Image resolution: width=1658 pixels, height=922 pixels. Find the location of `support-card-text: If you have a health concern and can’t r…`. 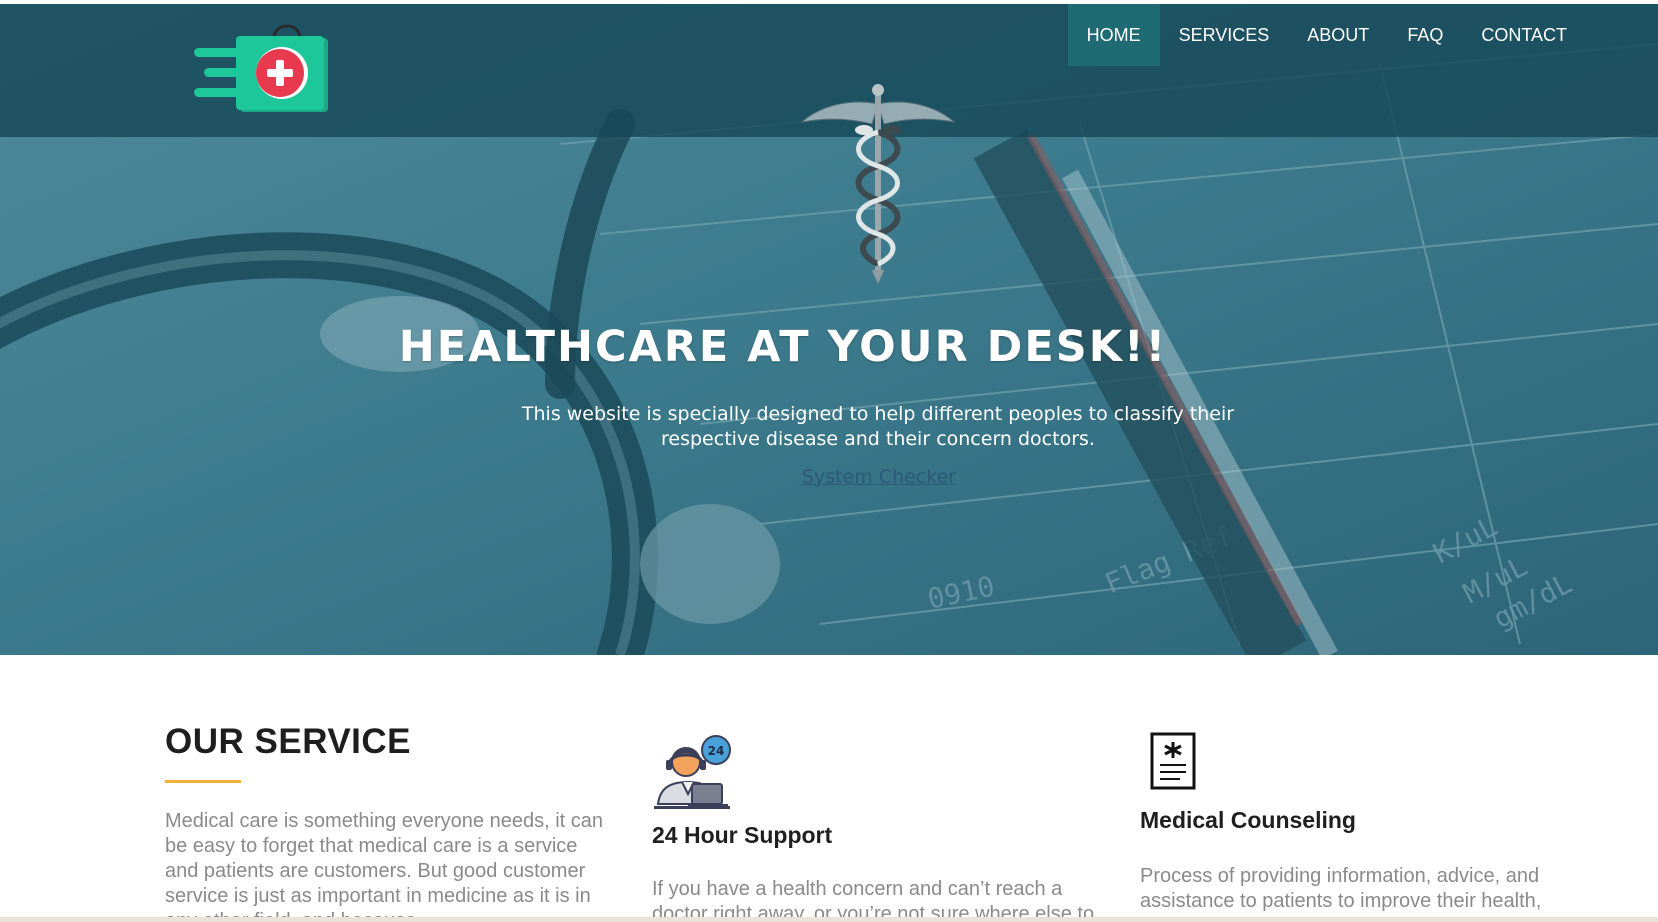

support-card-text: If you have a health concern and can’t r… is located at coordinates (873, 900).